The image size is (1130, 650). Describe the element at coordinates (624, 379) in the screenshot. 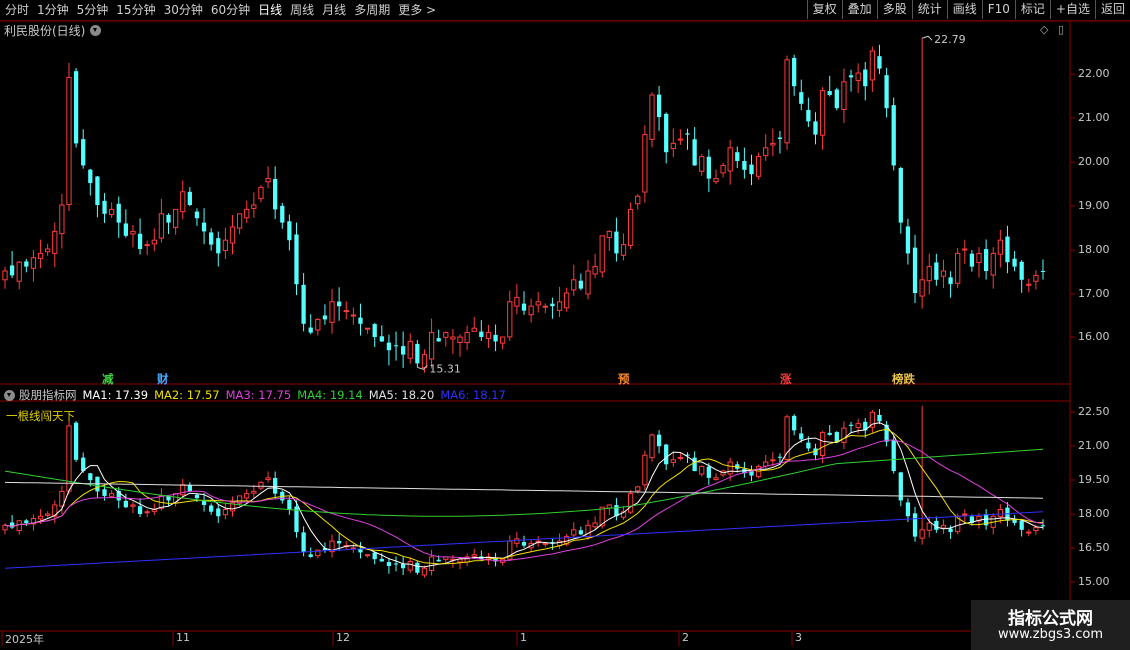

I see `event-marker: 预` at that location.